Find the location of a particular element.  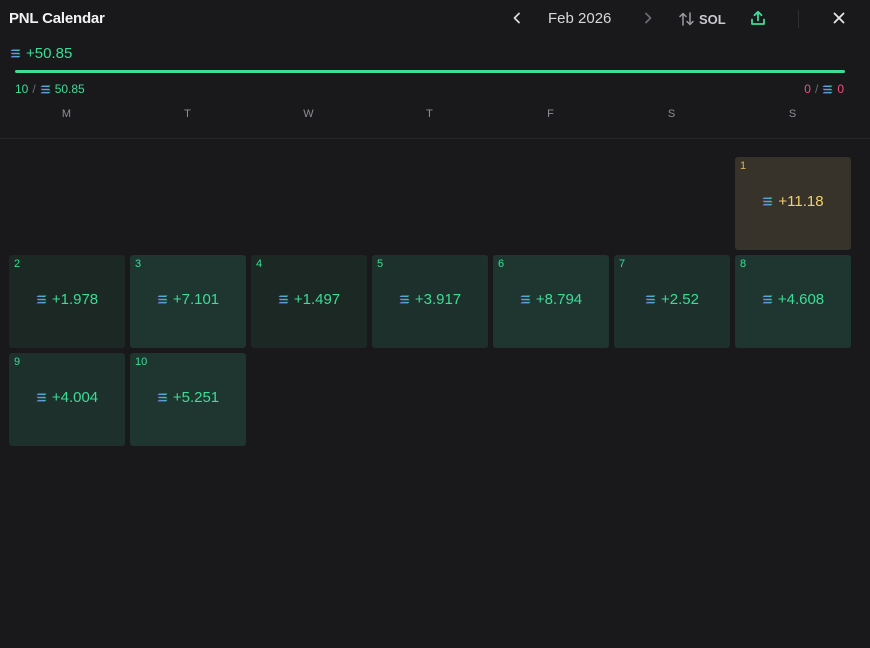

win-stats: 10 / 50.85 is located at coordinates (50, 89).